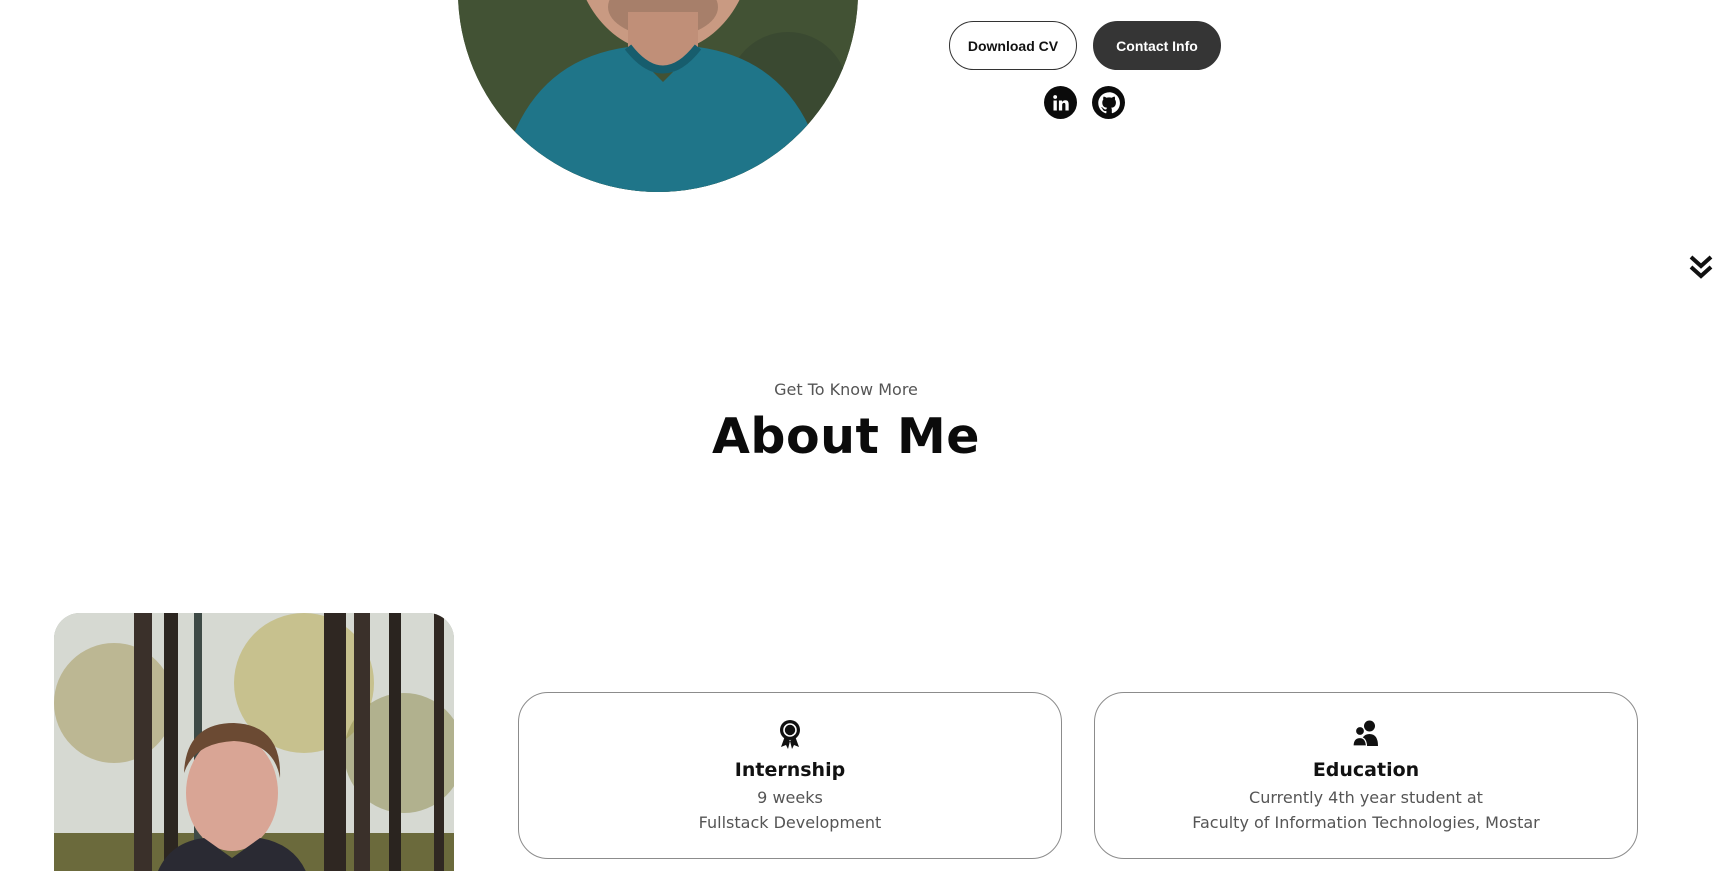 Image resolution: width=1724 pixels, height=871 pixels. What do you see at coordinates (1157, 45) in the screenshot?
I see `contact-info-button: Contact Info` at bounding box center [1157, 45].